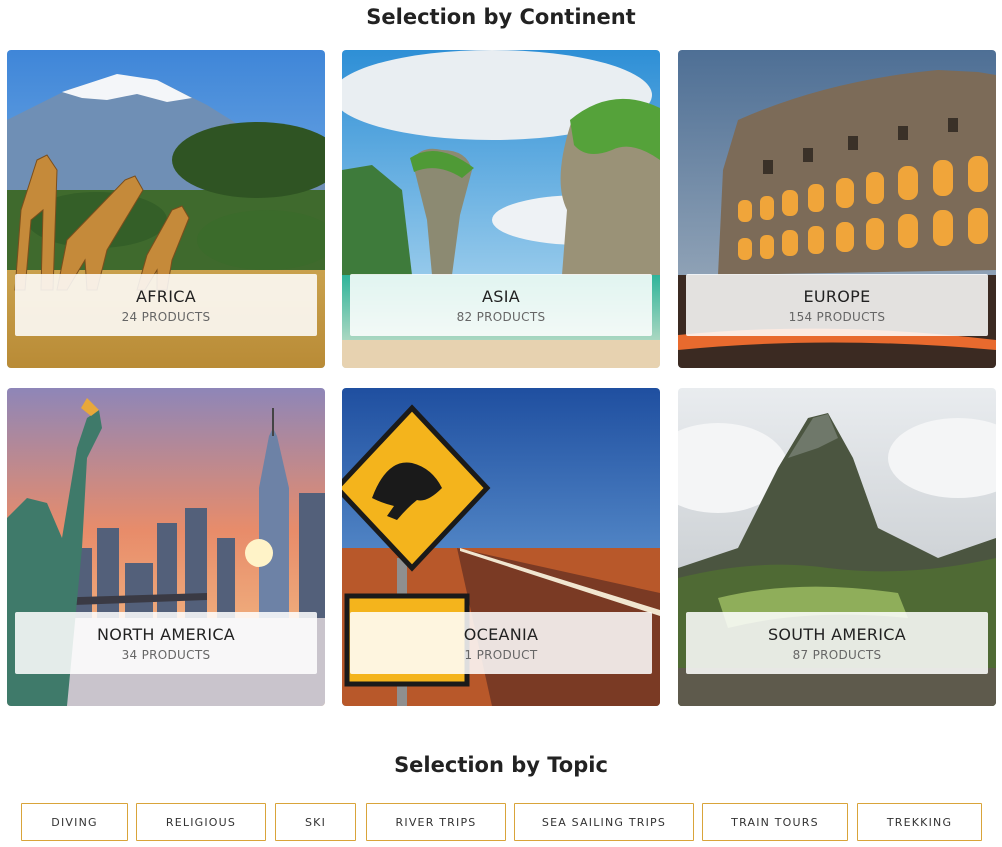  I want to click on continent-name: OCEANIA, so click(501, 634).